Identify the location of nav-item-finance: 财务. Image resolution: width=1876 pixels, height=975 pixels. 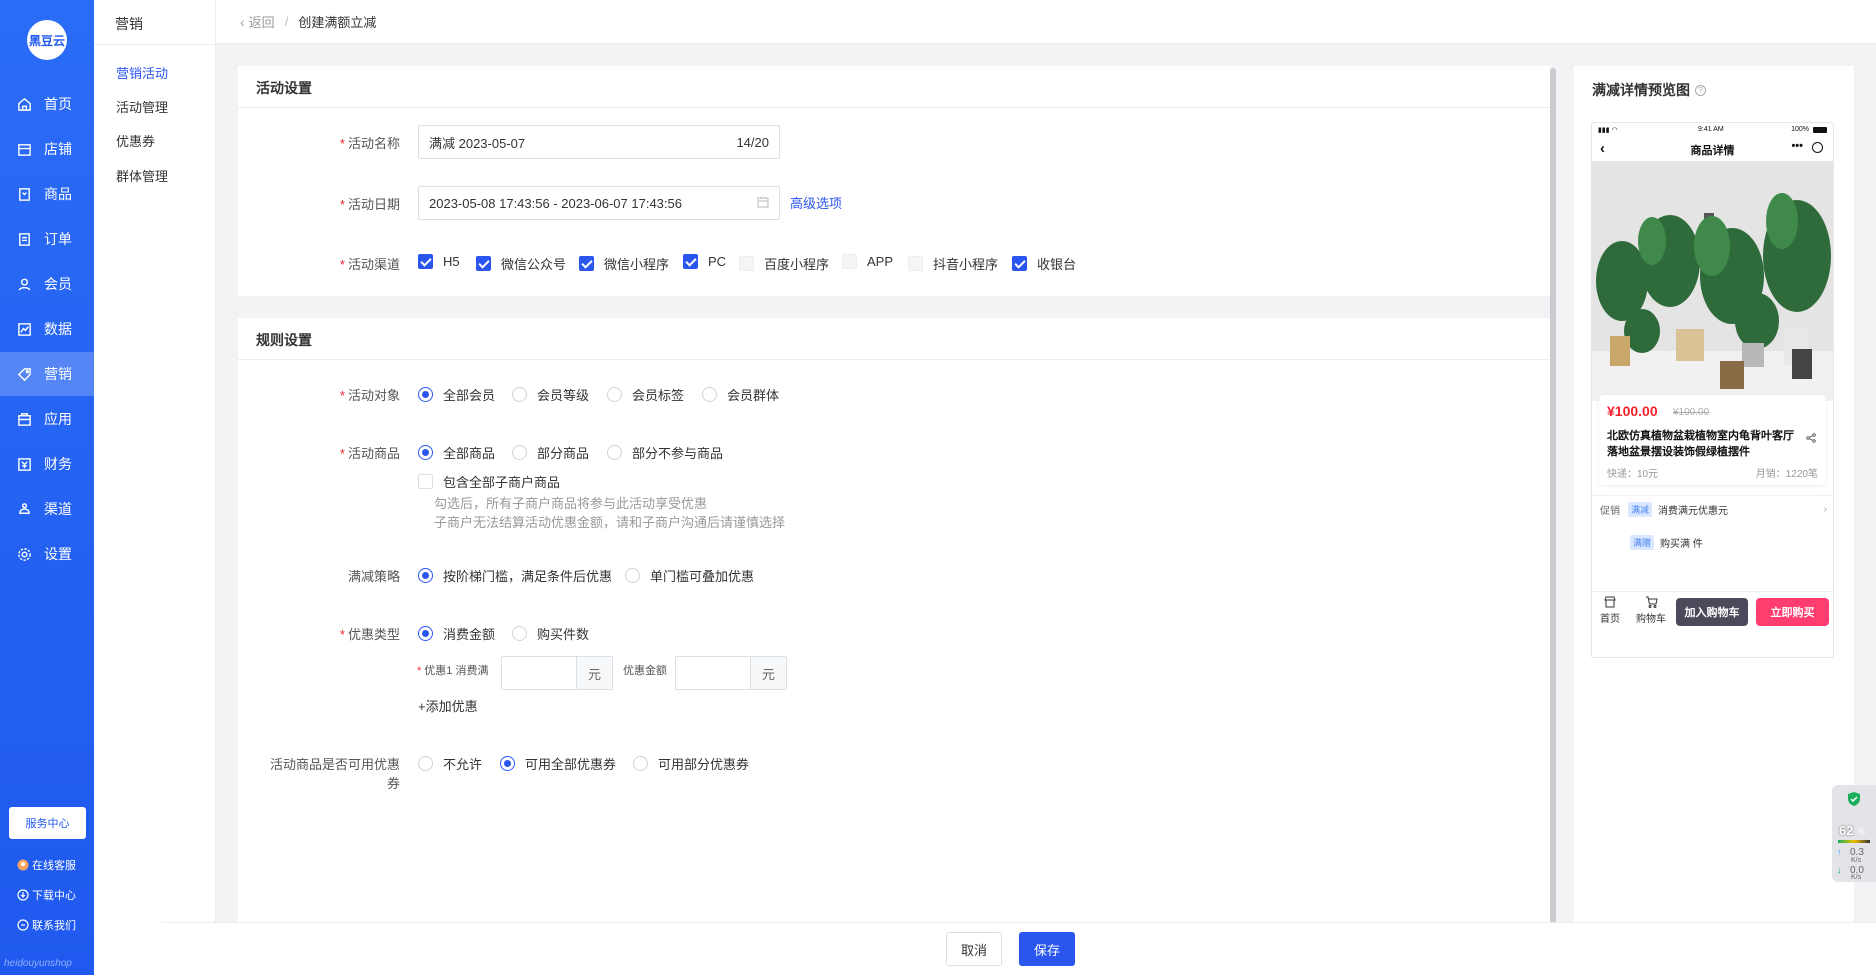
(47, 464).